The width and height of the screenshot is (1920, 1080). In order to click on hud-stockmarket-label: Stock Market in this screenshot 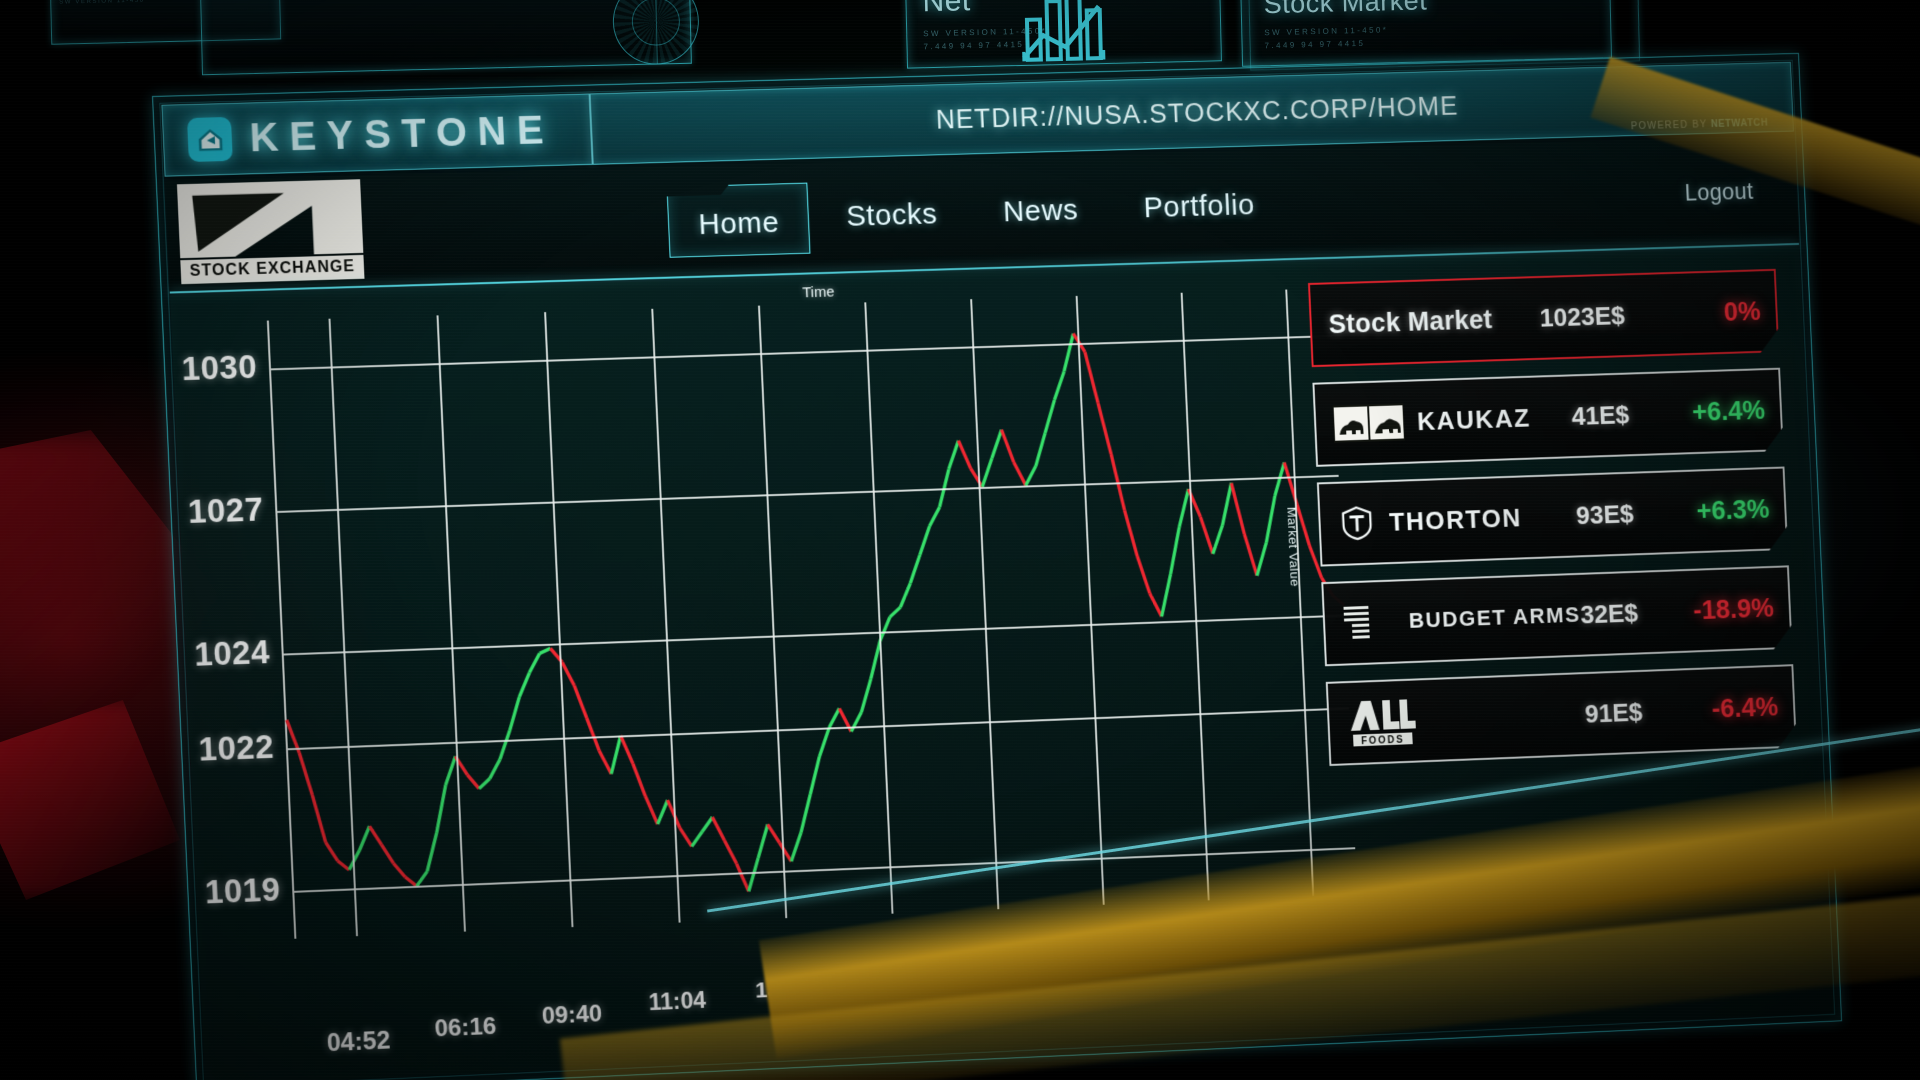, I will do `click(1345, 10)`.